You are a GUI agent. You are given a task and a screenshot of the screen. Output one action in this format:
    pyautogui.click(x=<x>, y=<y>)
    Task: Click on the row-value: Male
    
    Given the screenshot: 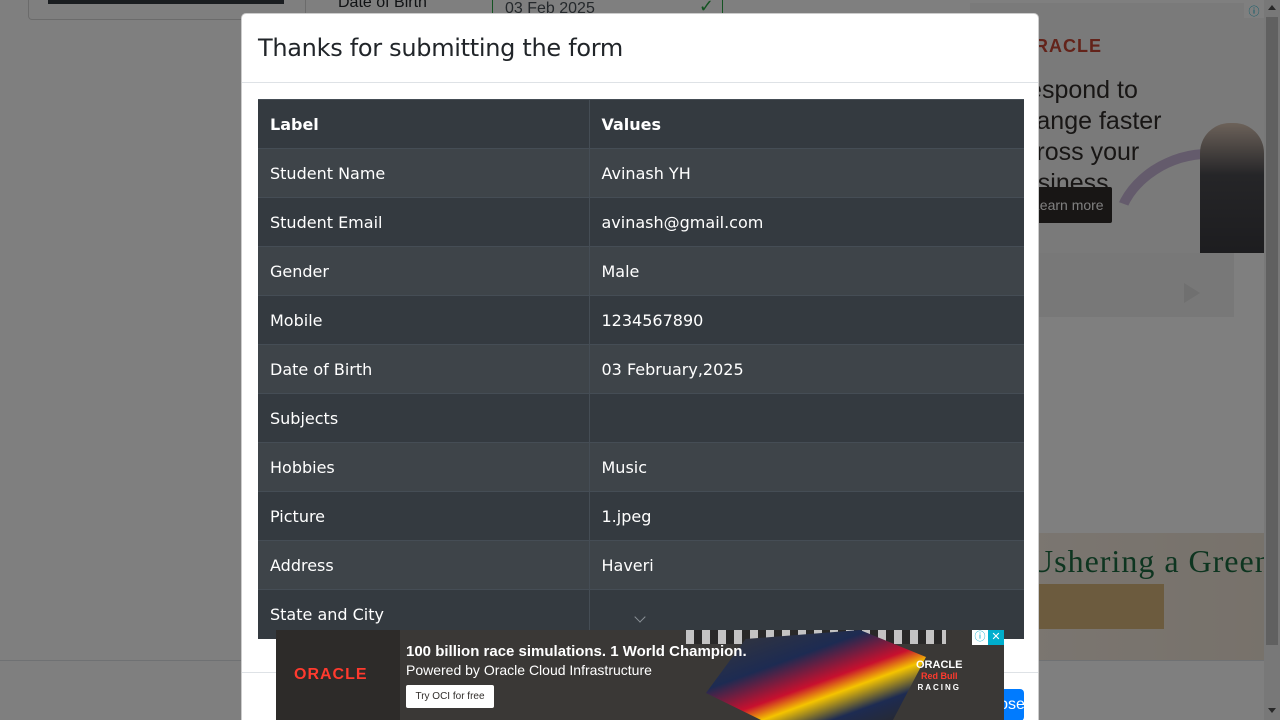 What is the action you would take?
    pyautogui.click(x=806, y=271)
    